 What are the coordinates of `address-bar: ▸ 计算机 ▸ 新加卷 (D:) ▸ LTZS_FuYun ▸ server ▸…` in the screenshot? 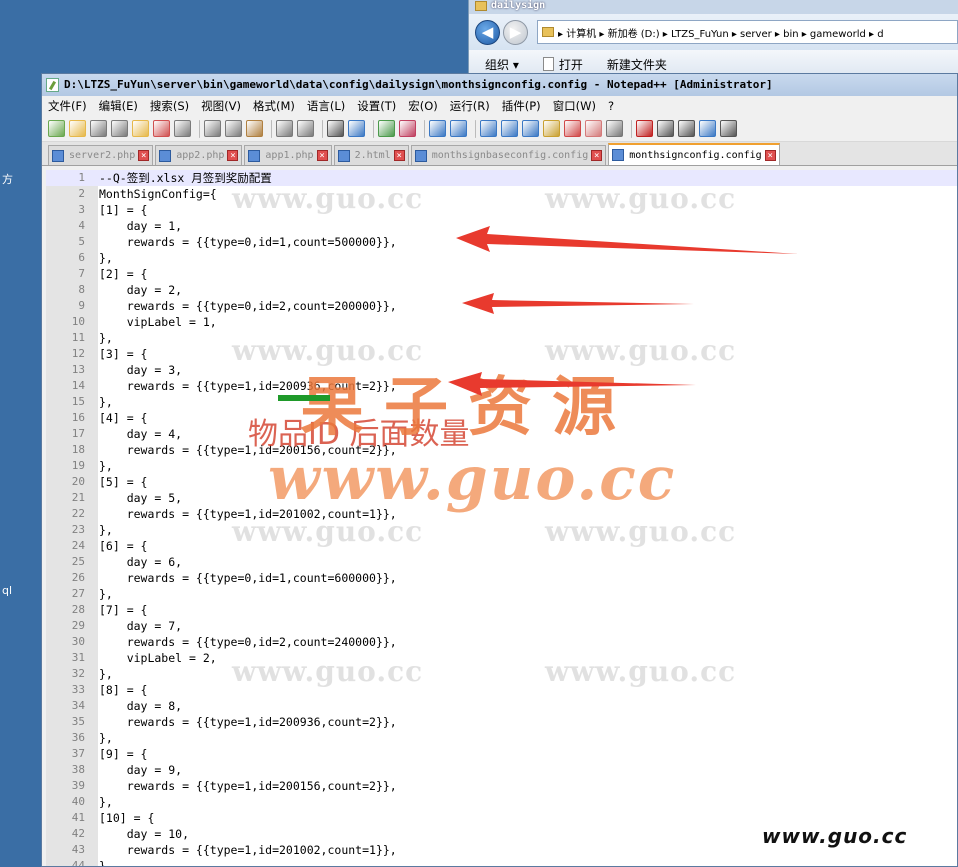 It's located at (747, 32).